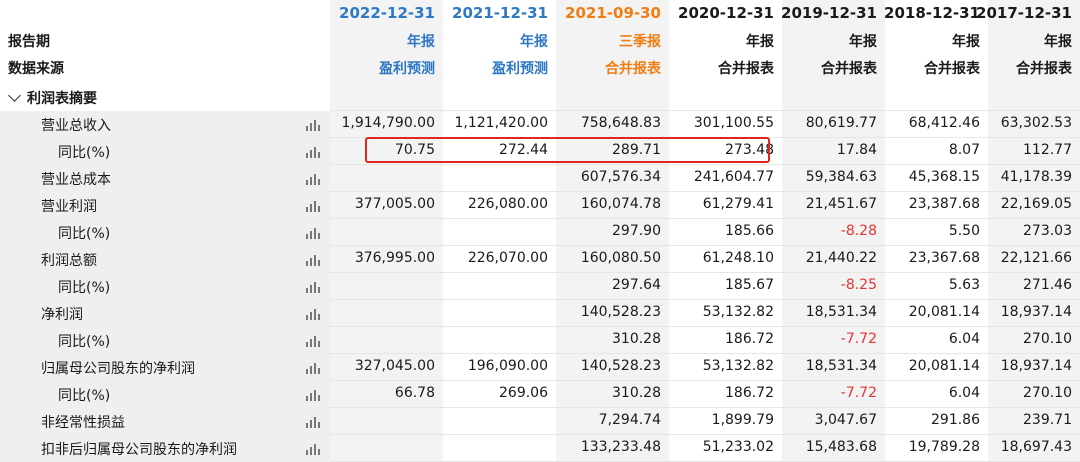 The height and width of the screenshot is (462, 1080). I want to click on value-cell: 61,248.10, so click(725, 259).